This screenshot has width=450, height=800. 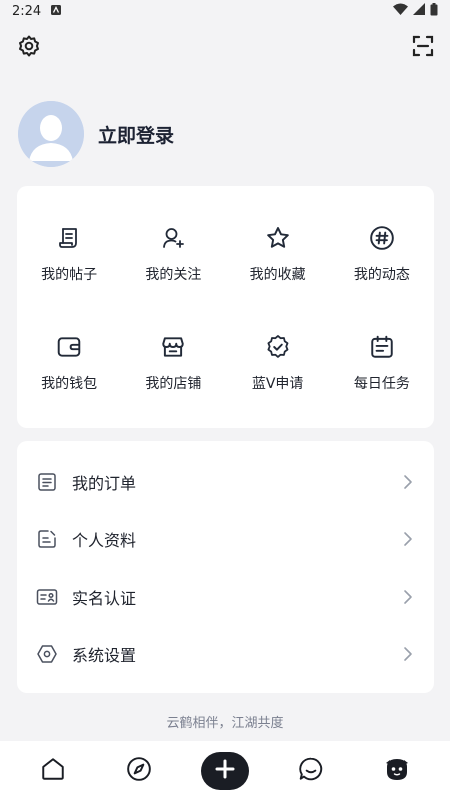 I want to click on follow-icon, so click(x=173, y=238).